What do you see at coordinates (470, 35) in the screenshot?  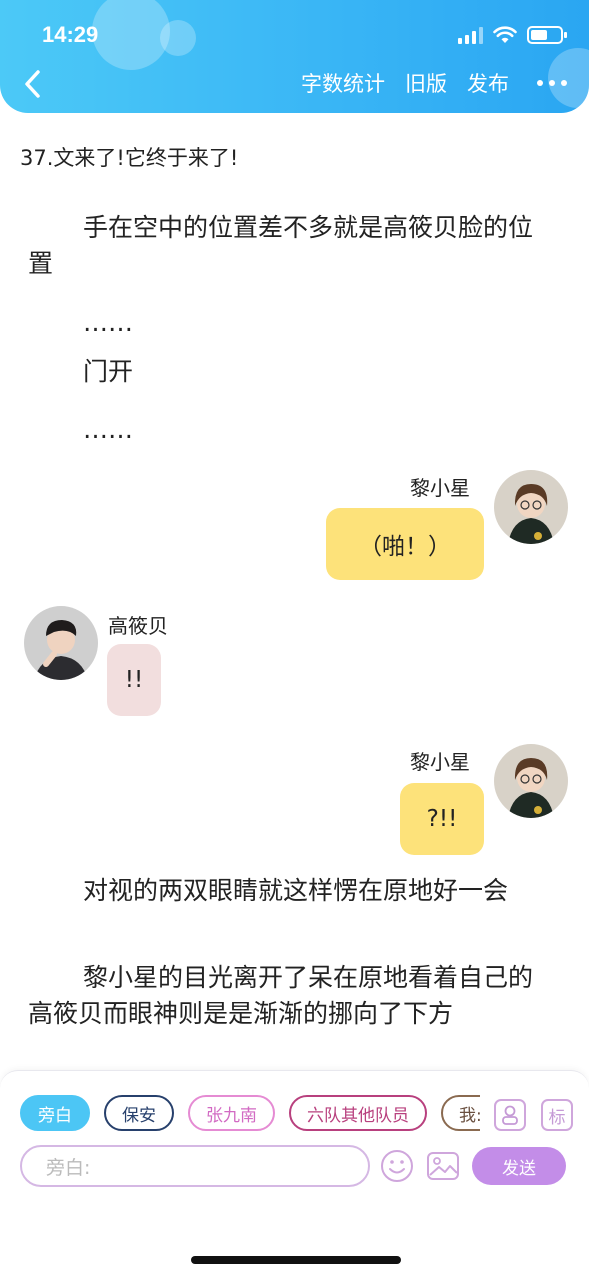 I see `signal-icon` at bounding box center [470, 35].